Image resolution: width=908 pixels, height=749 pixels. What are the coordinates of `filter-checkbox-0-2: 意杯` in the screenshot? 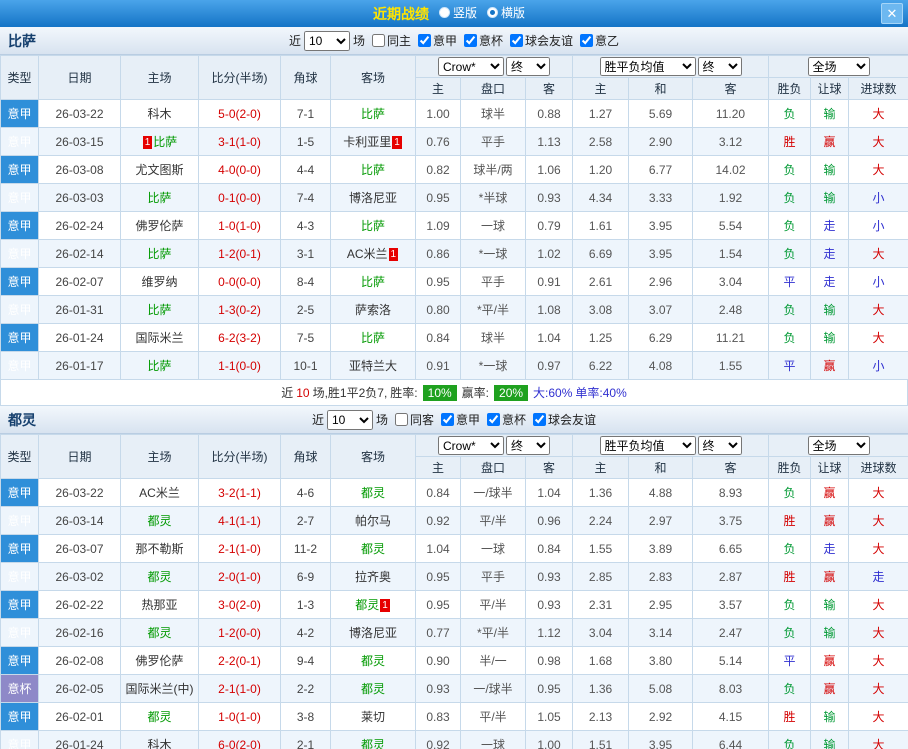 It's located at (483, 40).